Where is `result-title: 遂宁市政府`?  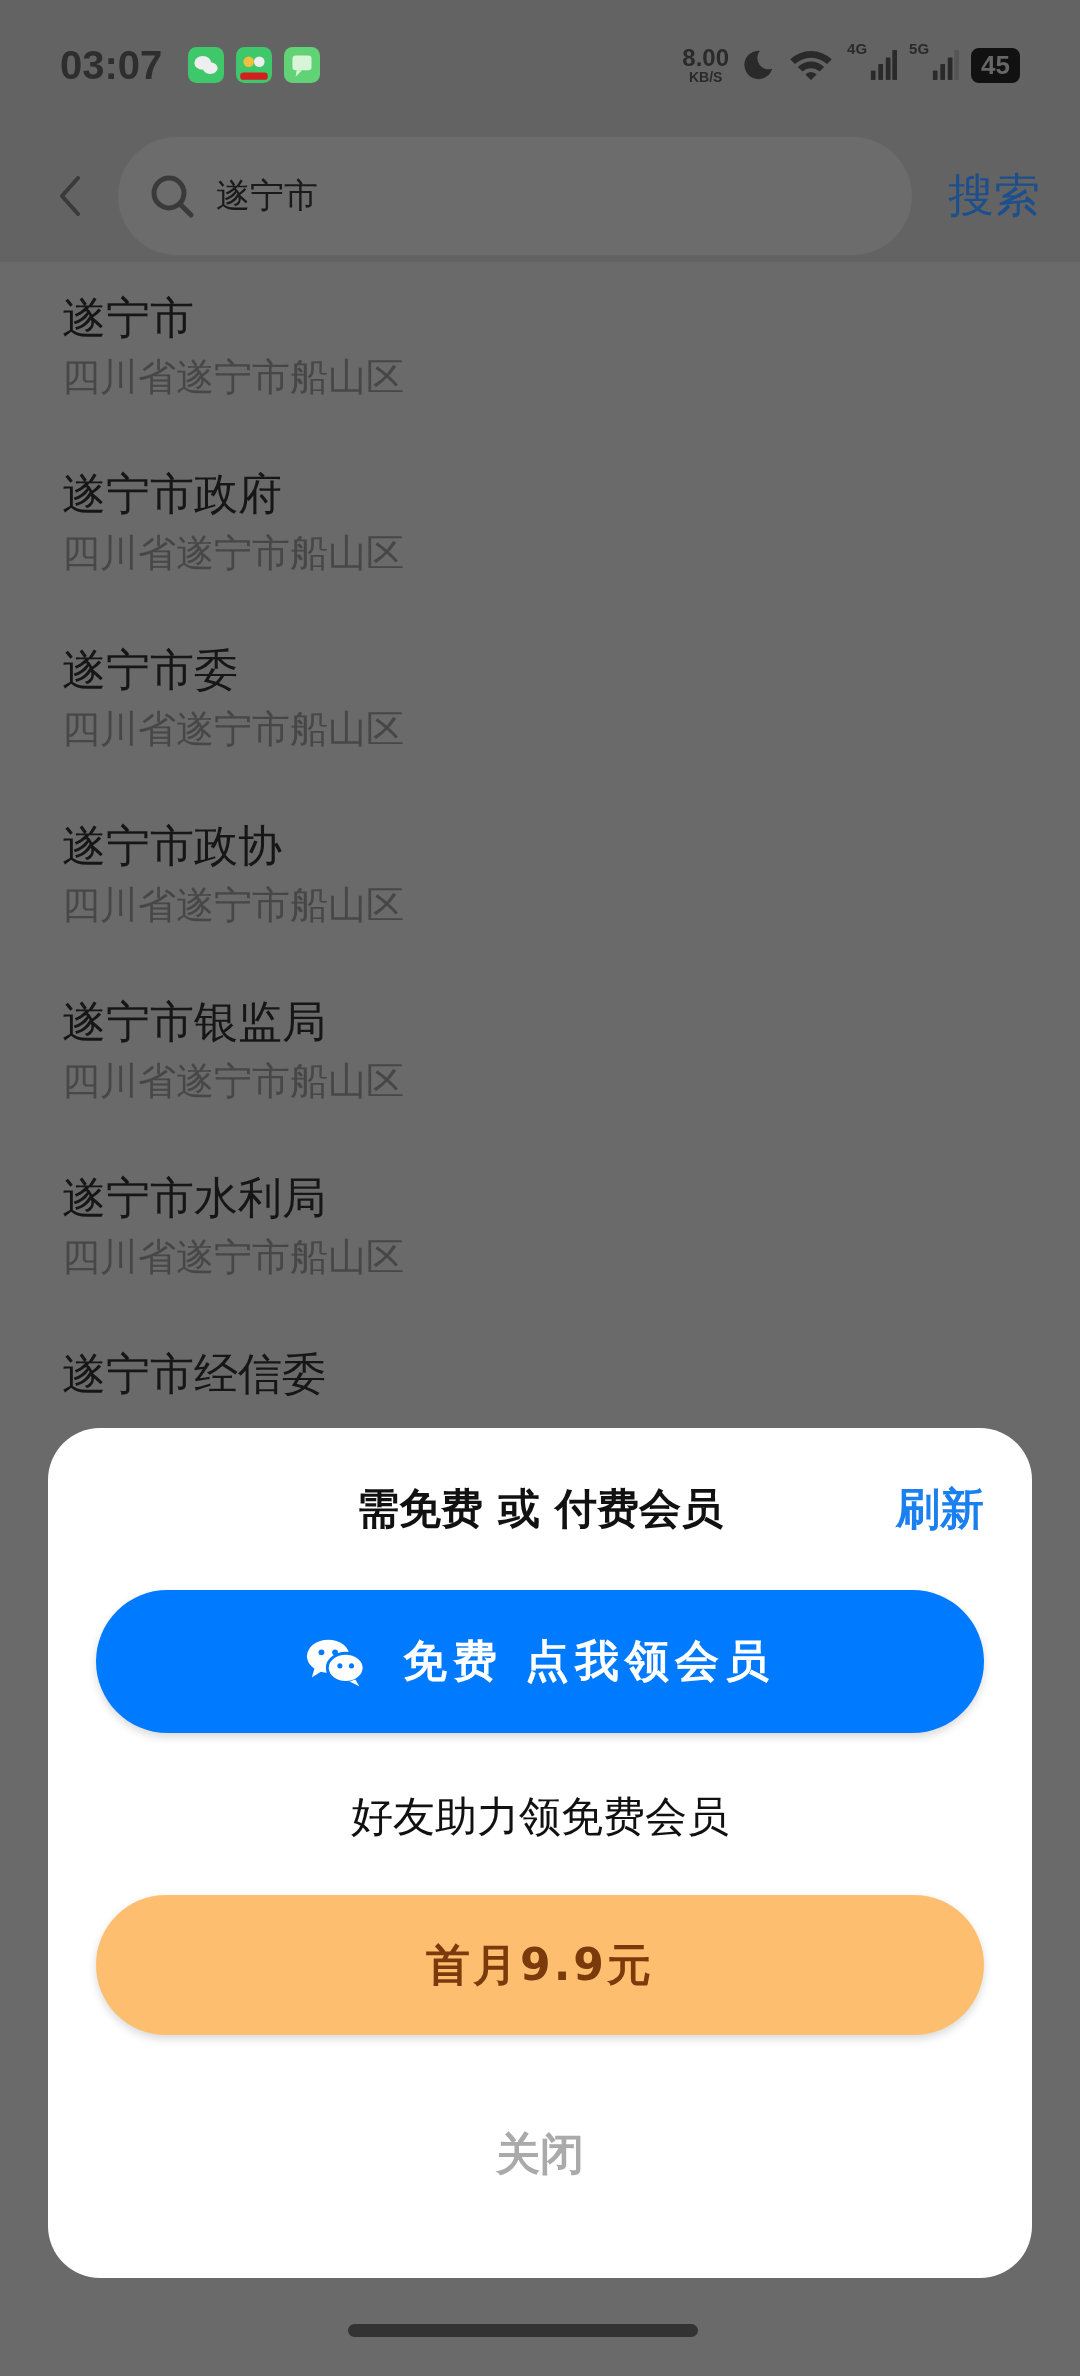 result-title: 遂宁市政府 is located at coordinates (540, 494).